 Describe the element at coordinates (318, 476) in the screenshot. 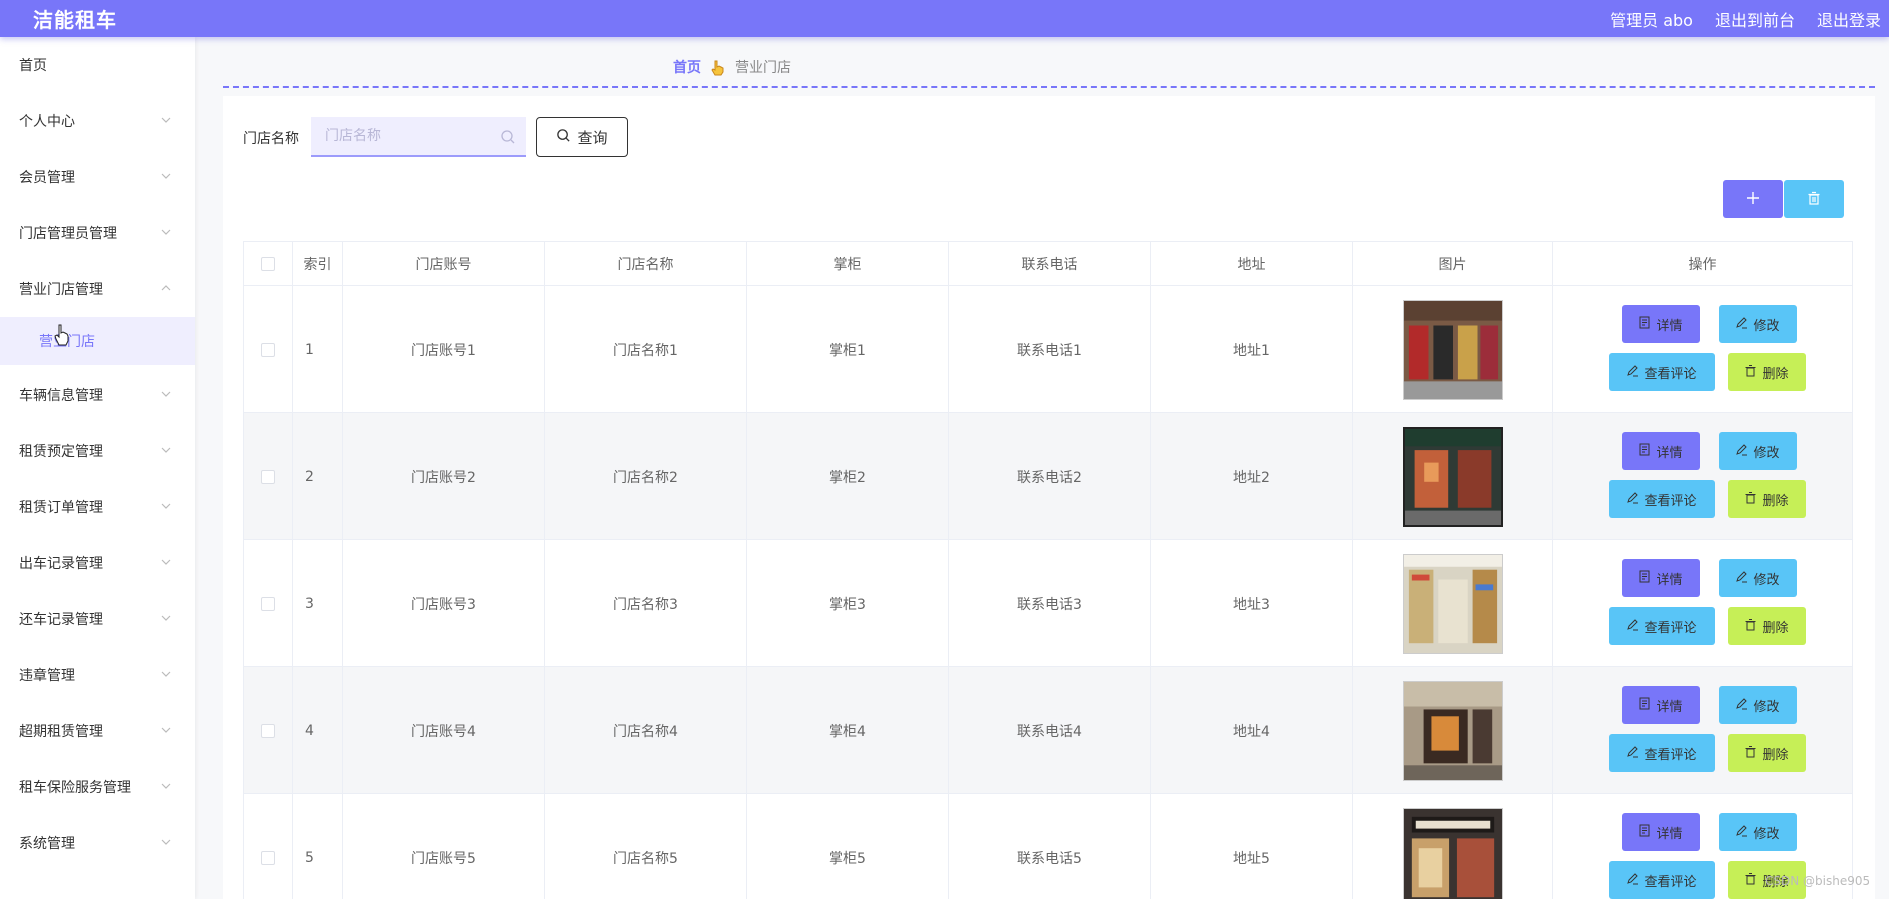

I see `cell-index: 2` at that location.